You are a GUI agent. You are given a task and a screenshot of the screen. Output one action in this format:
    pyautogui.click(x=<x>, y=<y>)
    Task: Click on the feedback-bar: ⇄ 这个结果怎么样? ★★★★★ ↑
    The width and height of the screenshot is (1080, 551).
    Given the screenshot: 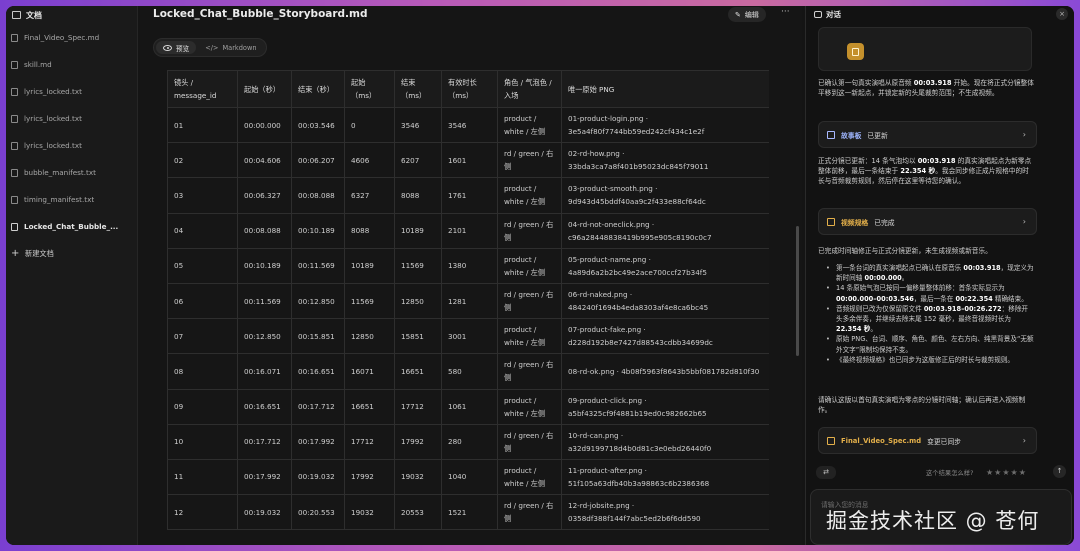 What is the action you would take?
    pyautogui.click(x=941, y=472)
    